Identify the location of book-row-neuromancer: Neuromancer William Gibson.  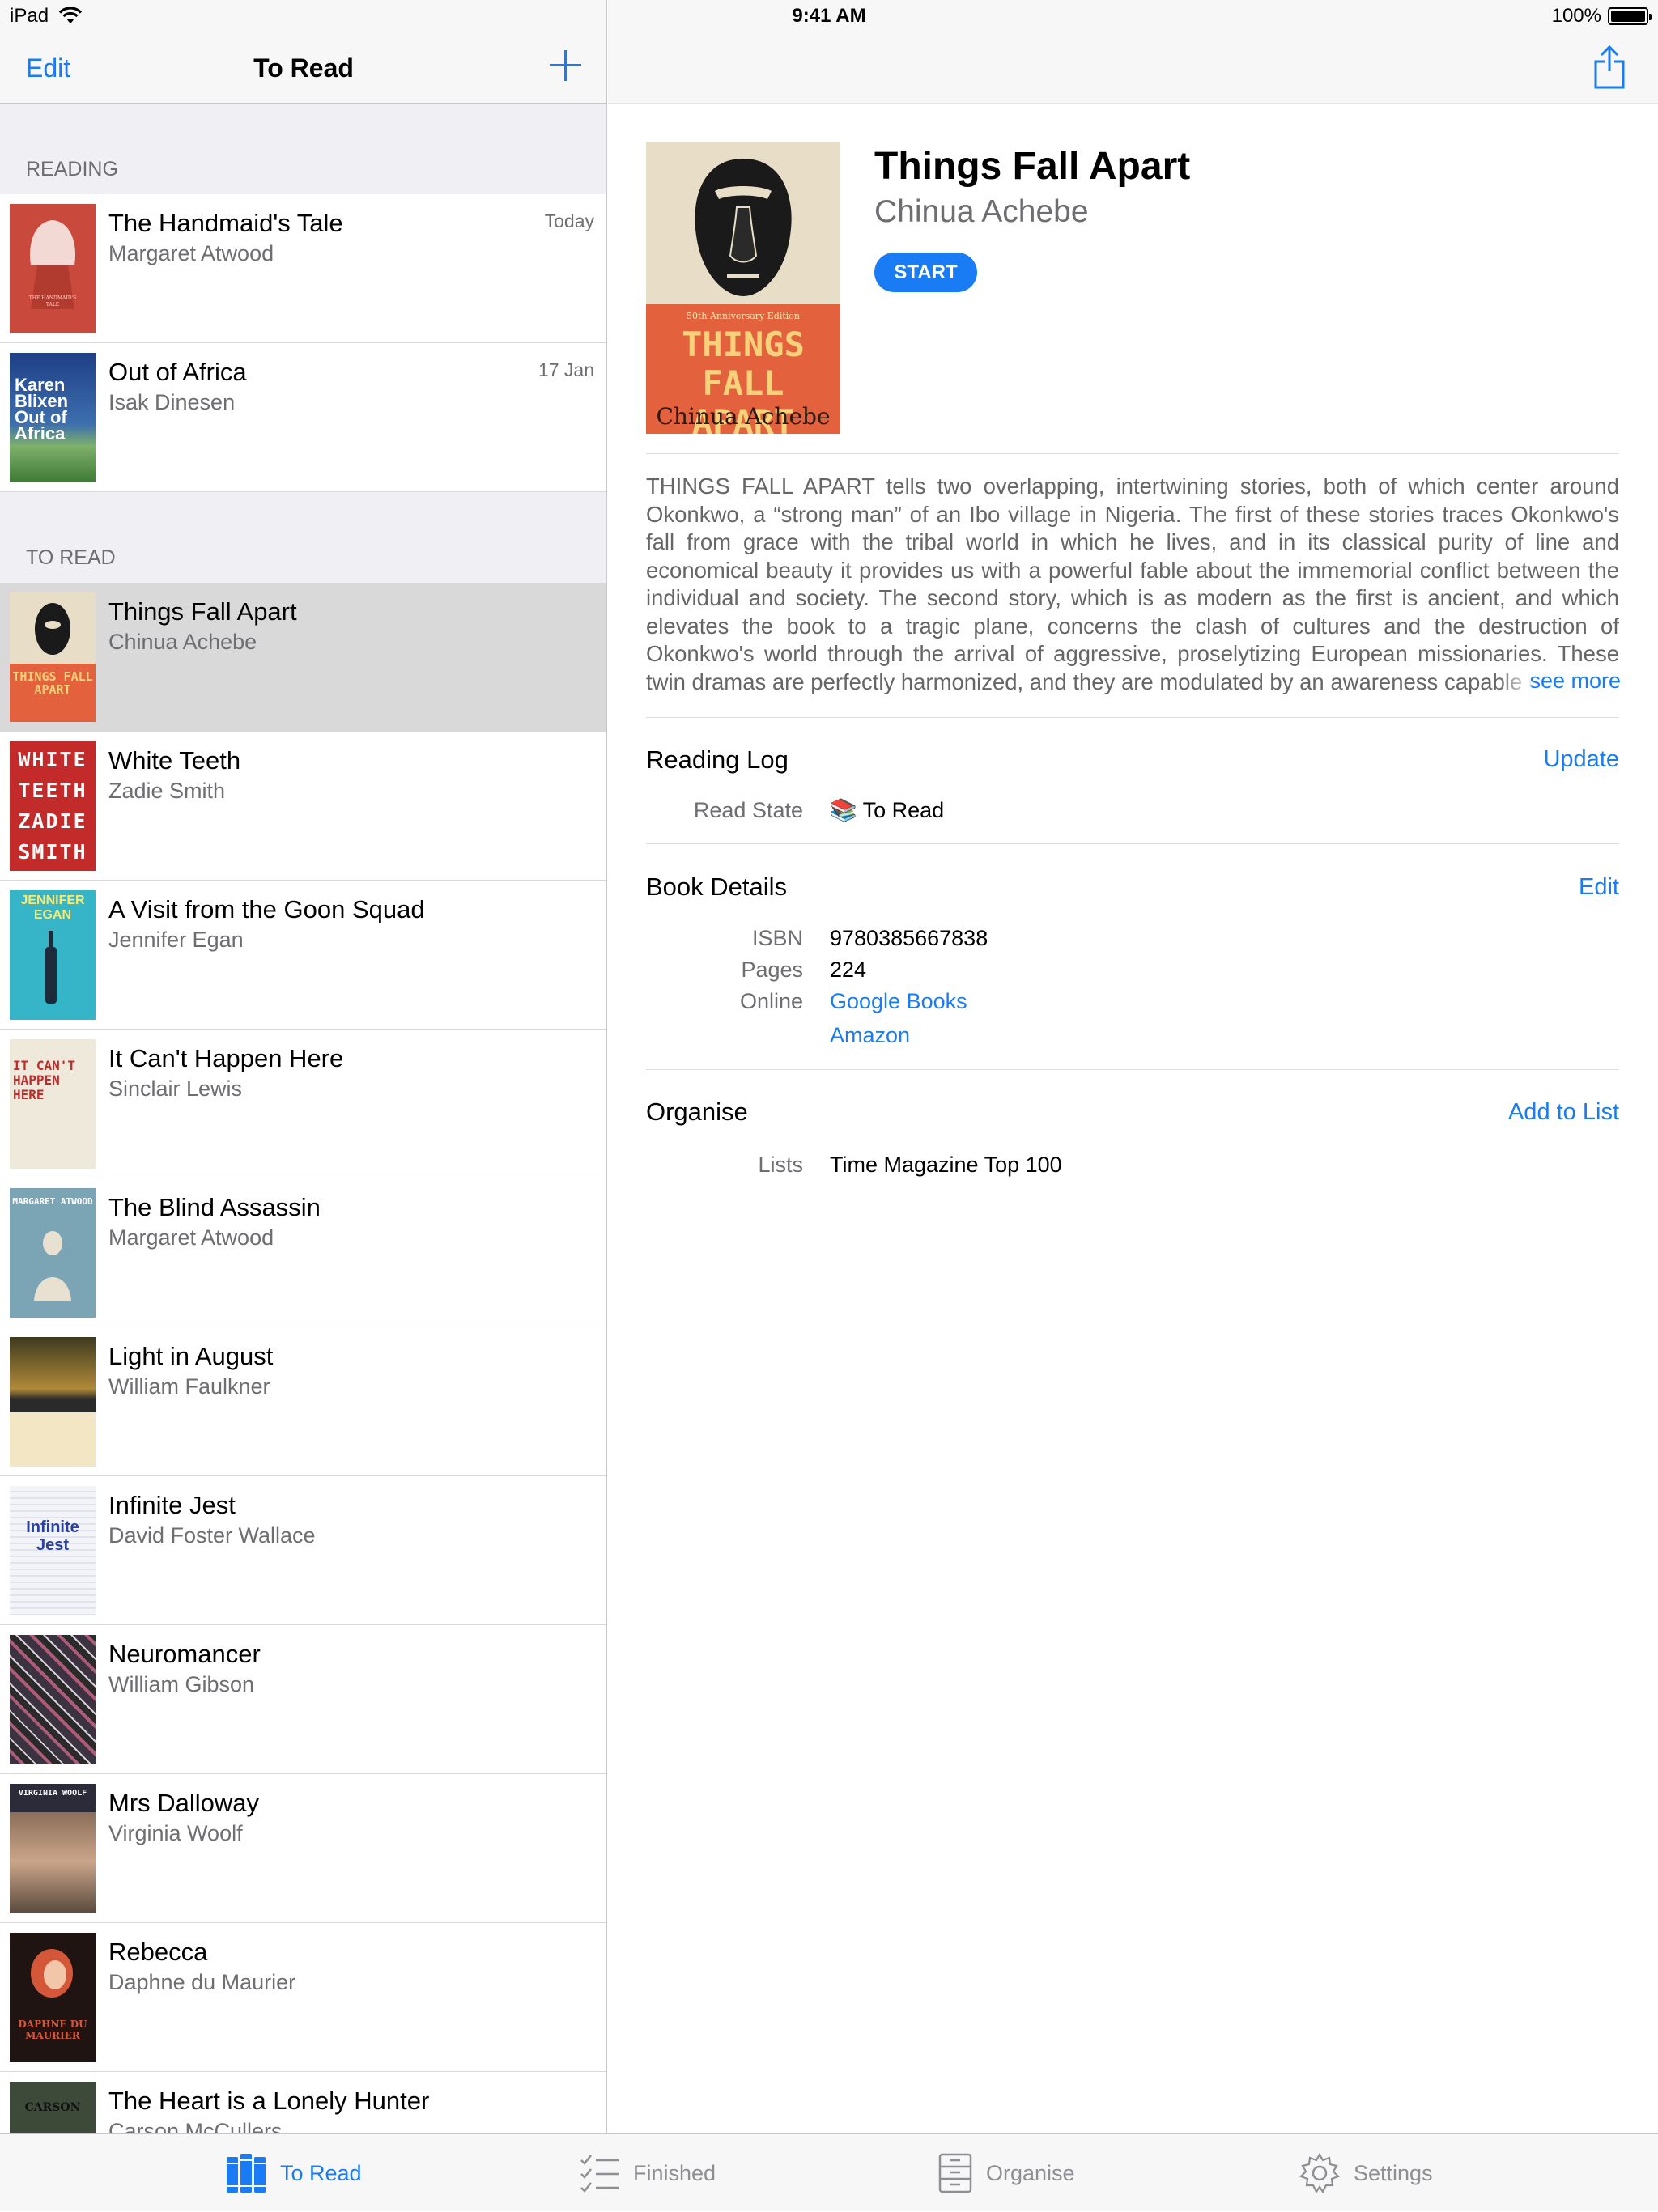
(303, 1699).